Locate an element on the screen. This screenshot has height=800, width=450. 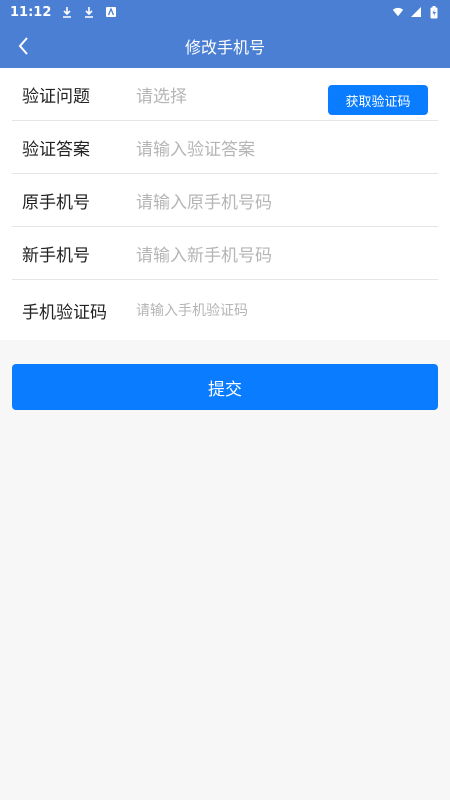
verify-answer-label: 验证答案 is located at coordinates (56, 149).